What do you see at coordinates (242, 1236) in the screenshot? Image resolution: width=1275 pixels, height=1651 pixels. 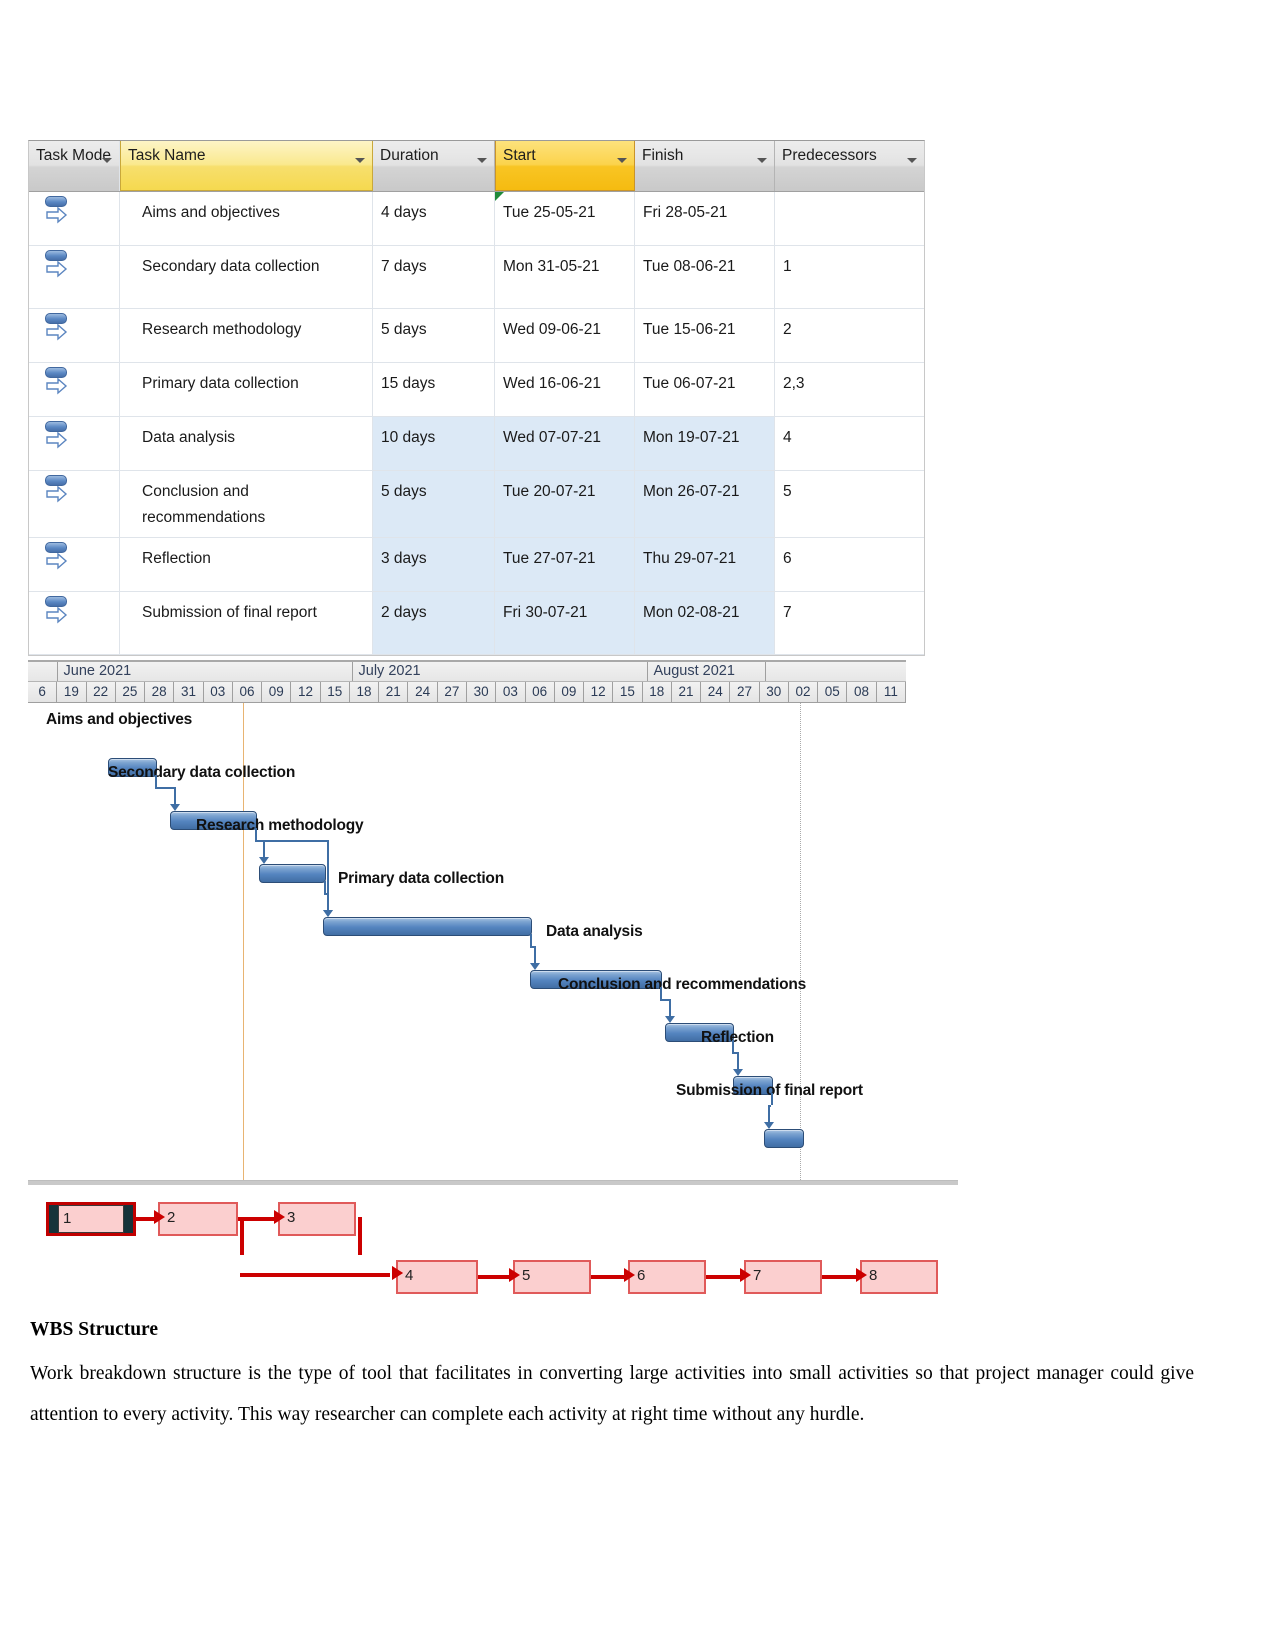 I see `network-link` at bounding box center [242, 1236].